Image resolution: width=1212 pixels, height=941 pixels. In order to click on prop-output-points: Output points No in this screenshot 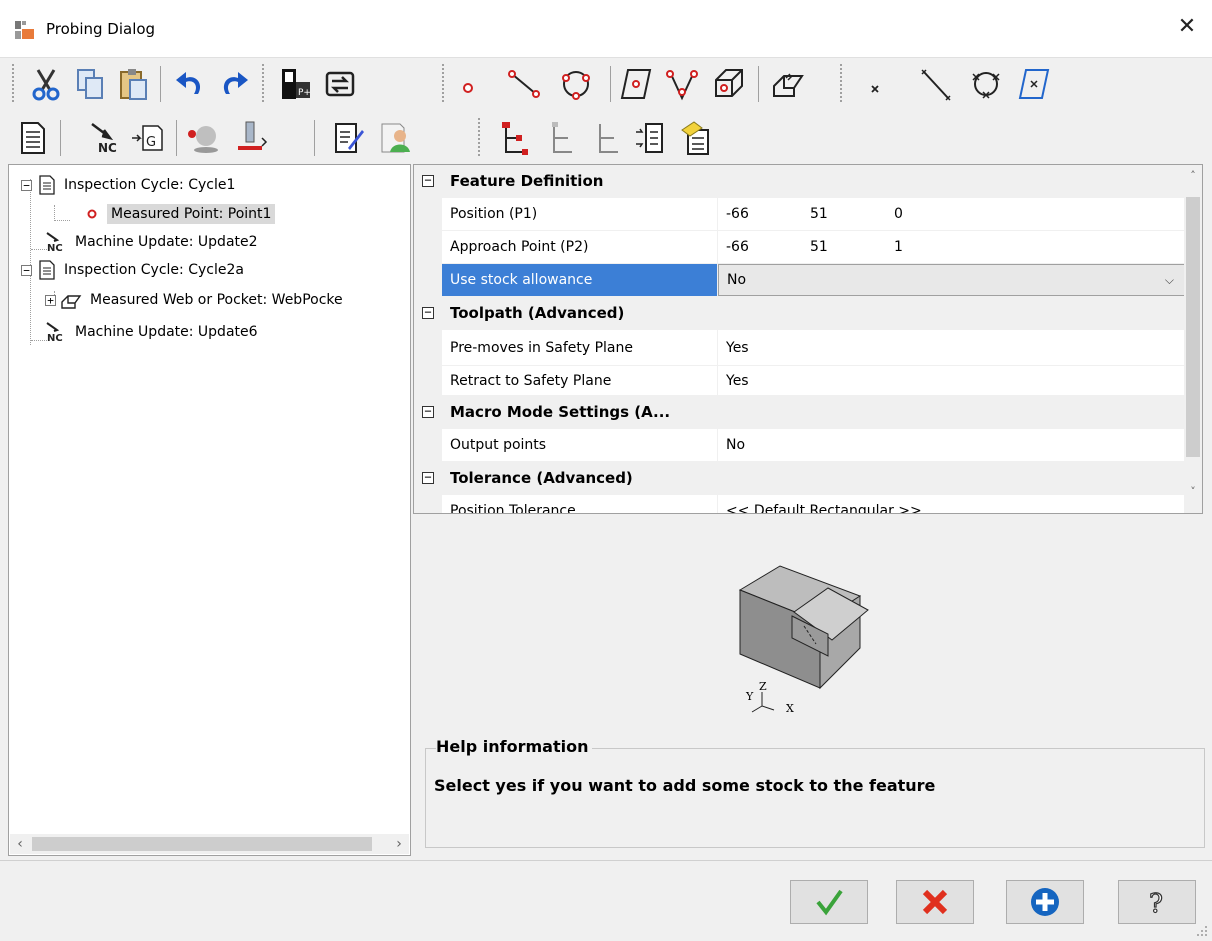, I will do `click(799, 445)`.